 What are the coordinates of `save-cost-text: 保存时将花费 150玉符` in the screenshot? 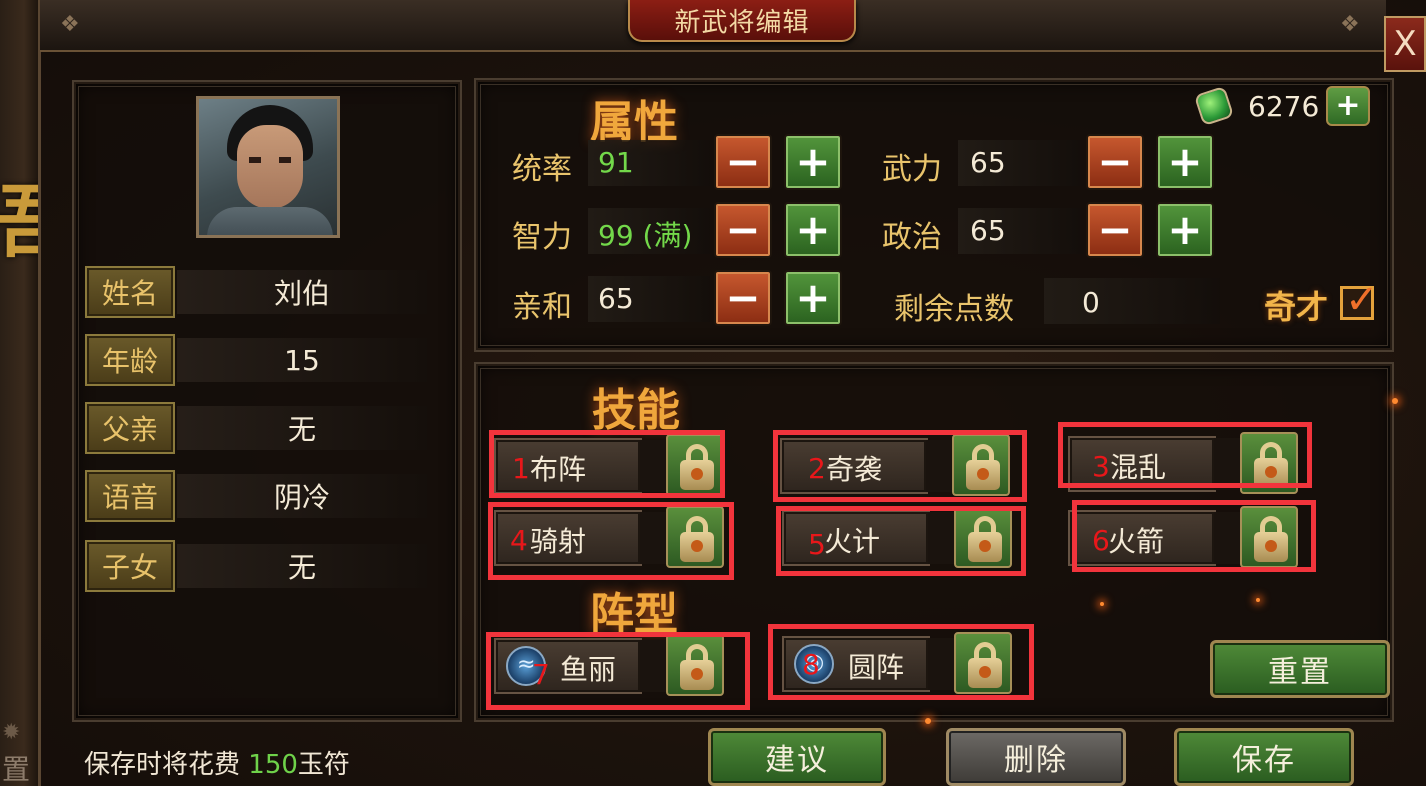 It's located at (217, 765).